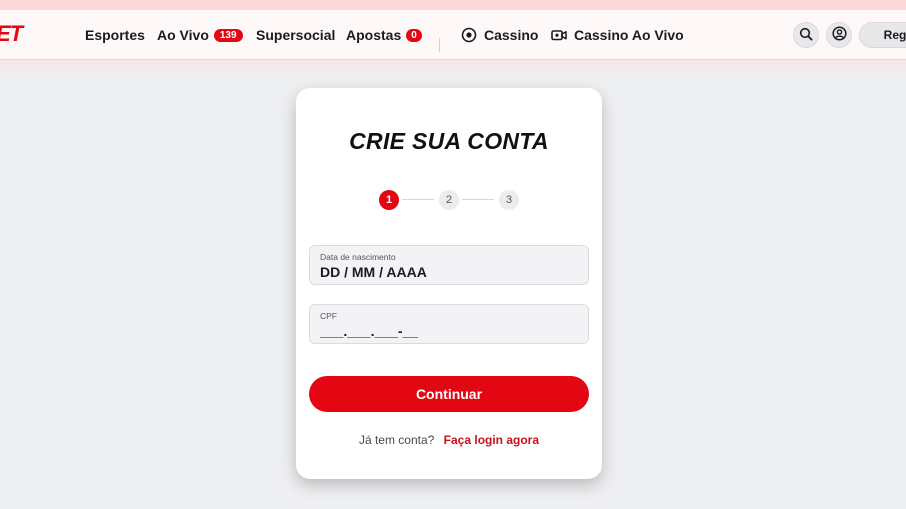 This screenshot has width=906, height=509. I want to click on promo-strip, so click(453, 5).